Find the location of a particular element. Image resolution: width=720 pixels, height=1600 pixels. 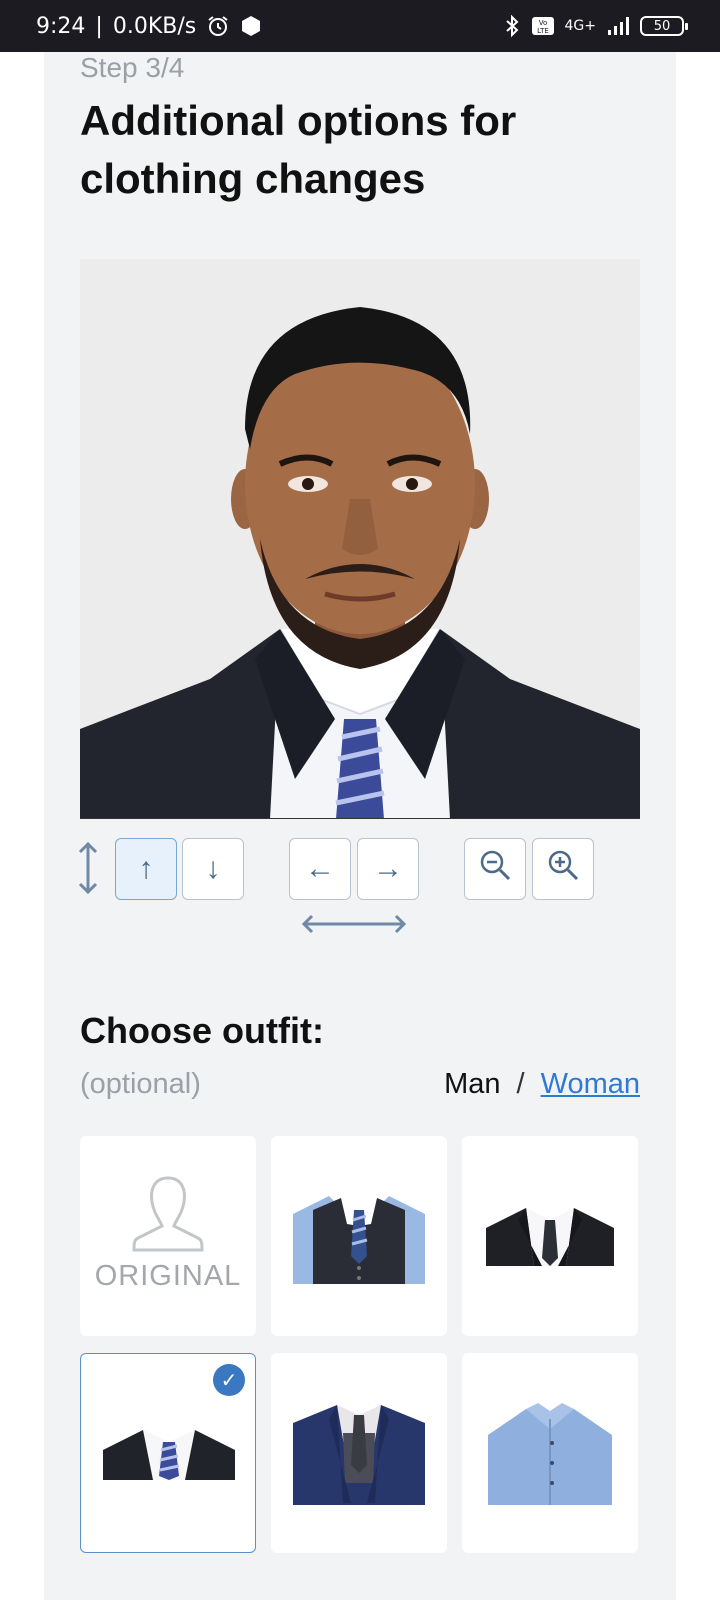

svg-text: Vo is located at coordinates (542, 23).